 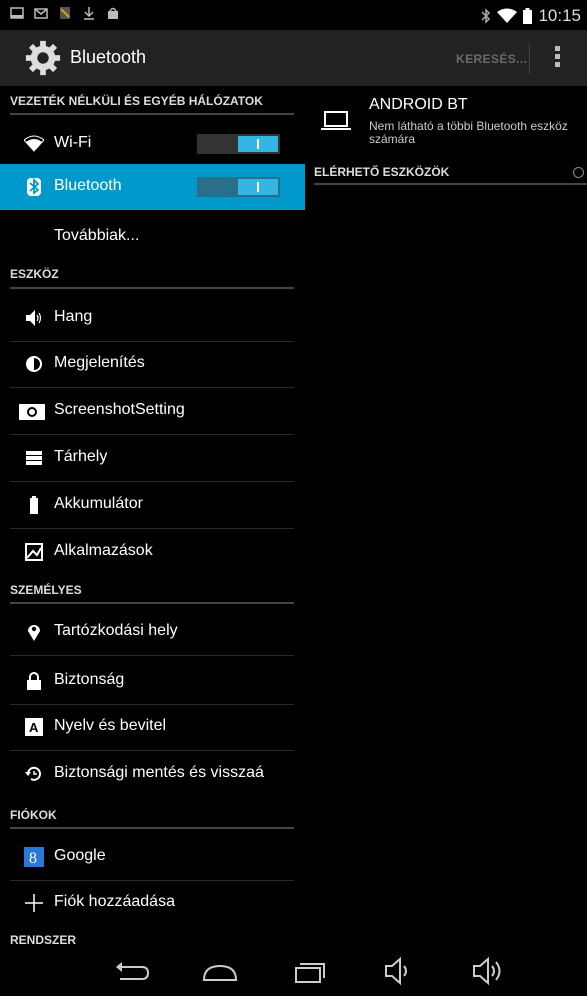 I want to click on settings-item-label: Biztonság, so click(x=89, y=679).